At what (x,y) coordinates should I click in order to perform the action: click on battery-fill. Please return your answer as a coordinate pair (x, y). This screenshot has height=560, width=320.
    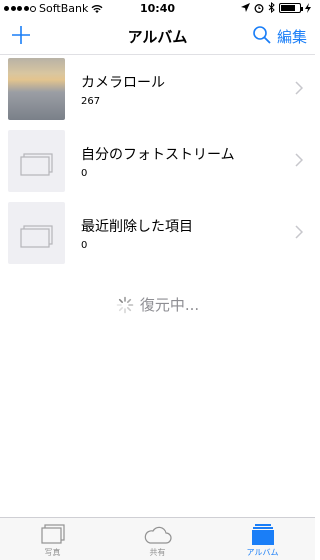
    Looking at the image, I should click on (288, 7).